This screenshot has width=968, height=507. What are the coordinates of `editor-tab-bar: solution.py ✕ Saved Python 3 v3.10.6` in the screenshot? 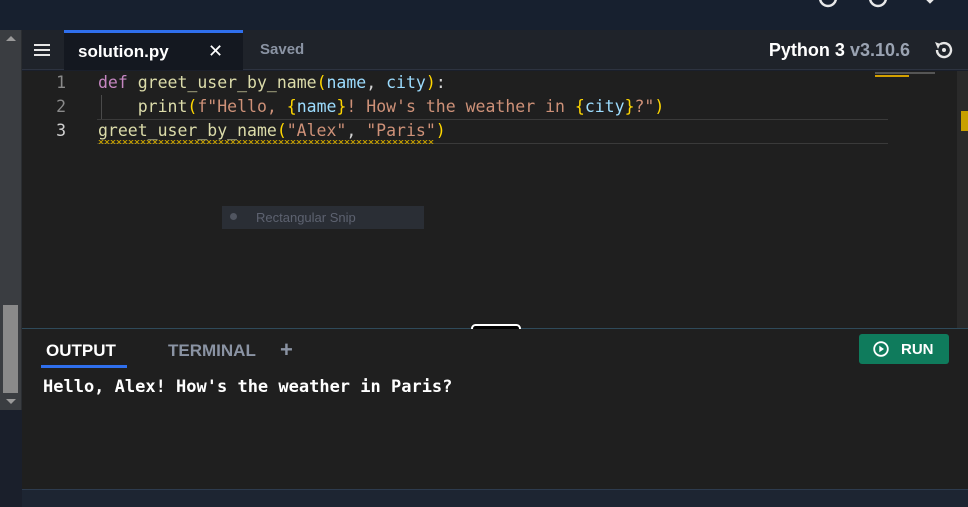 It's located at (495, 50).